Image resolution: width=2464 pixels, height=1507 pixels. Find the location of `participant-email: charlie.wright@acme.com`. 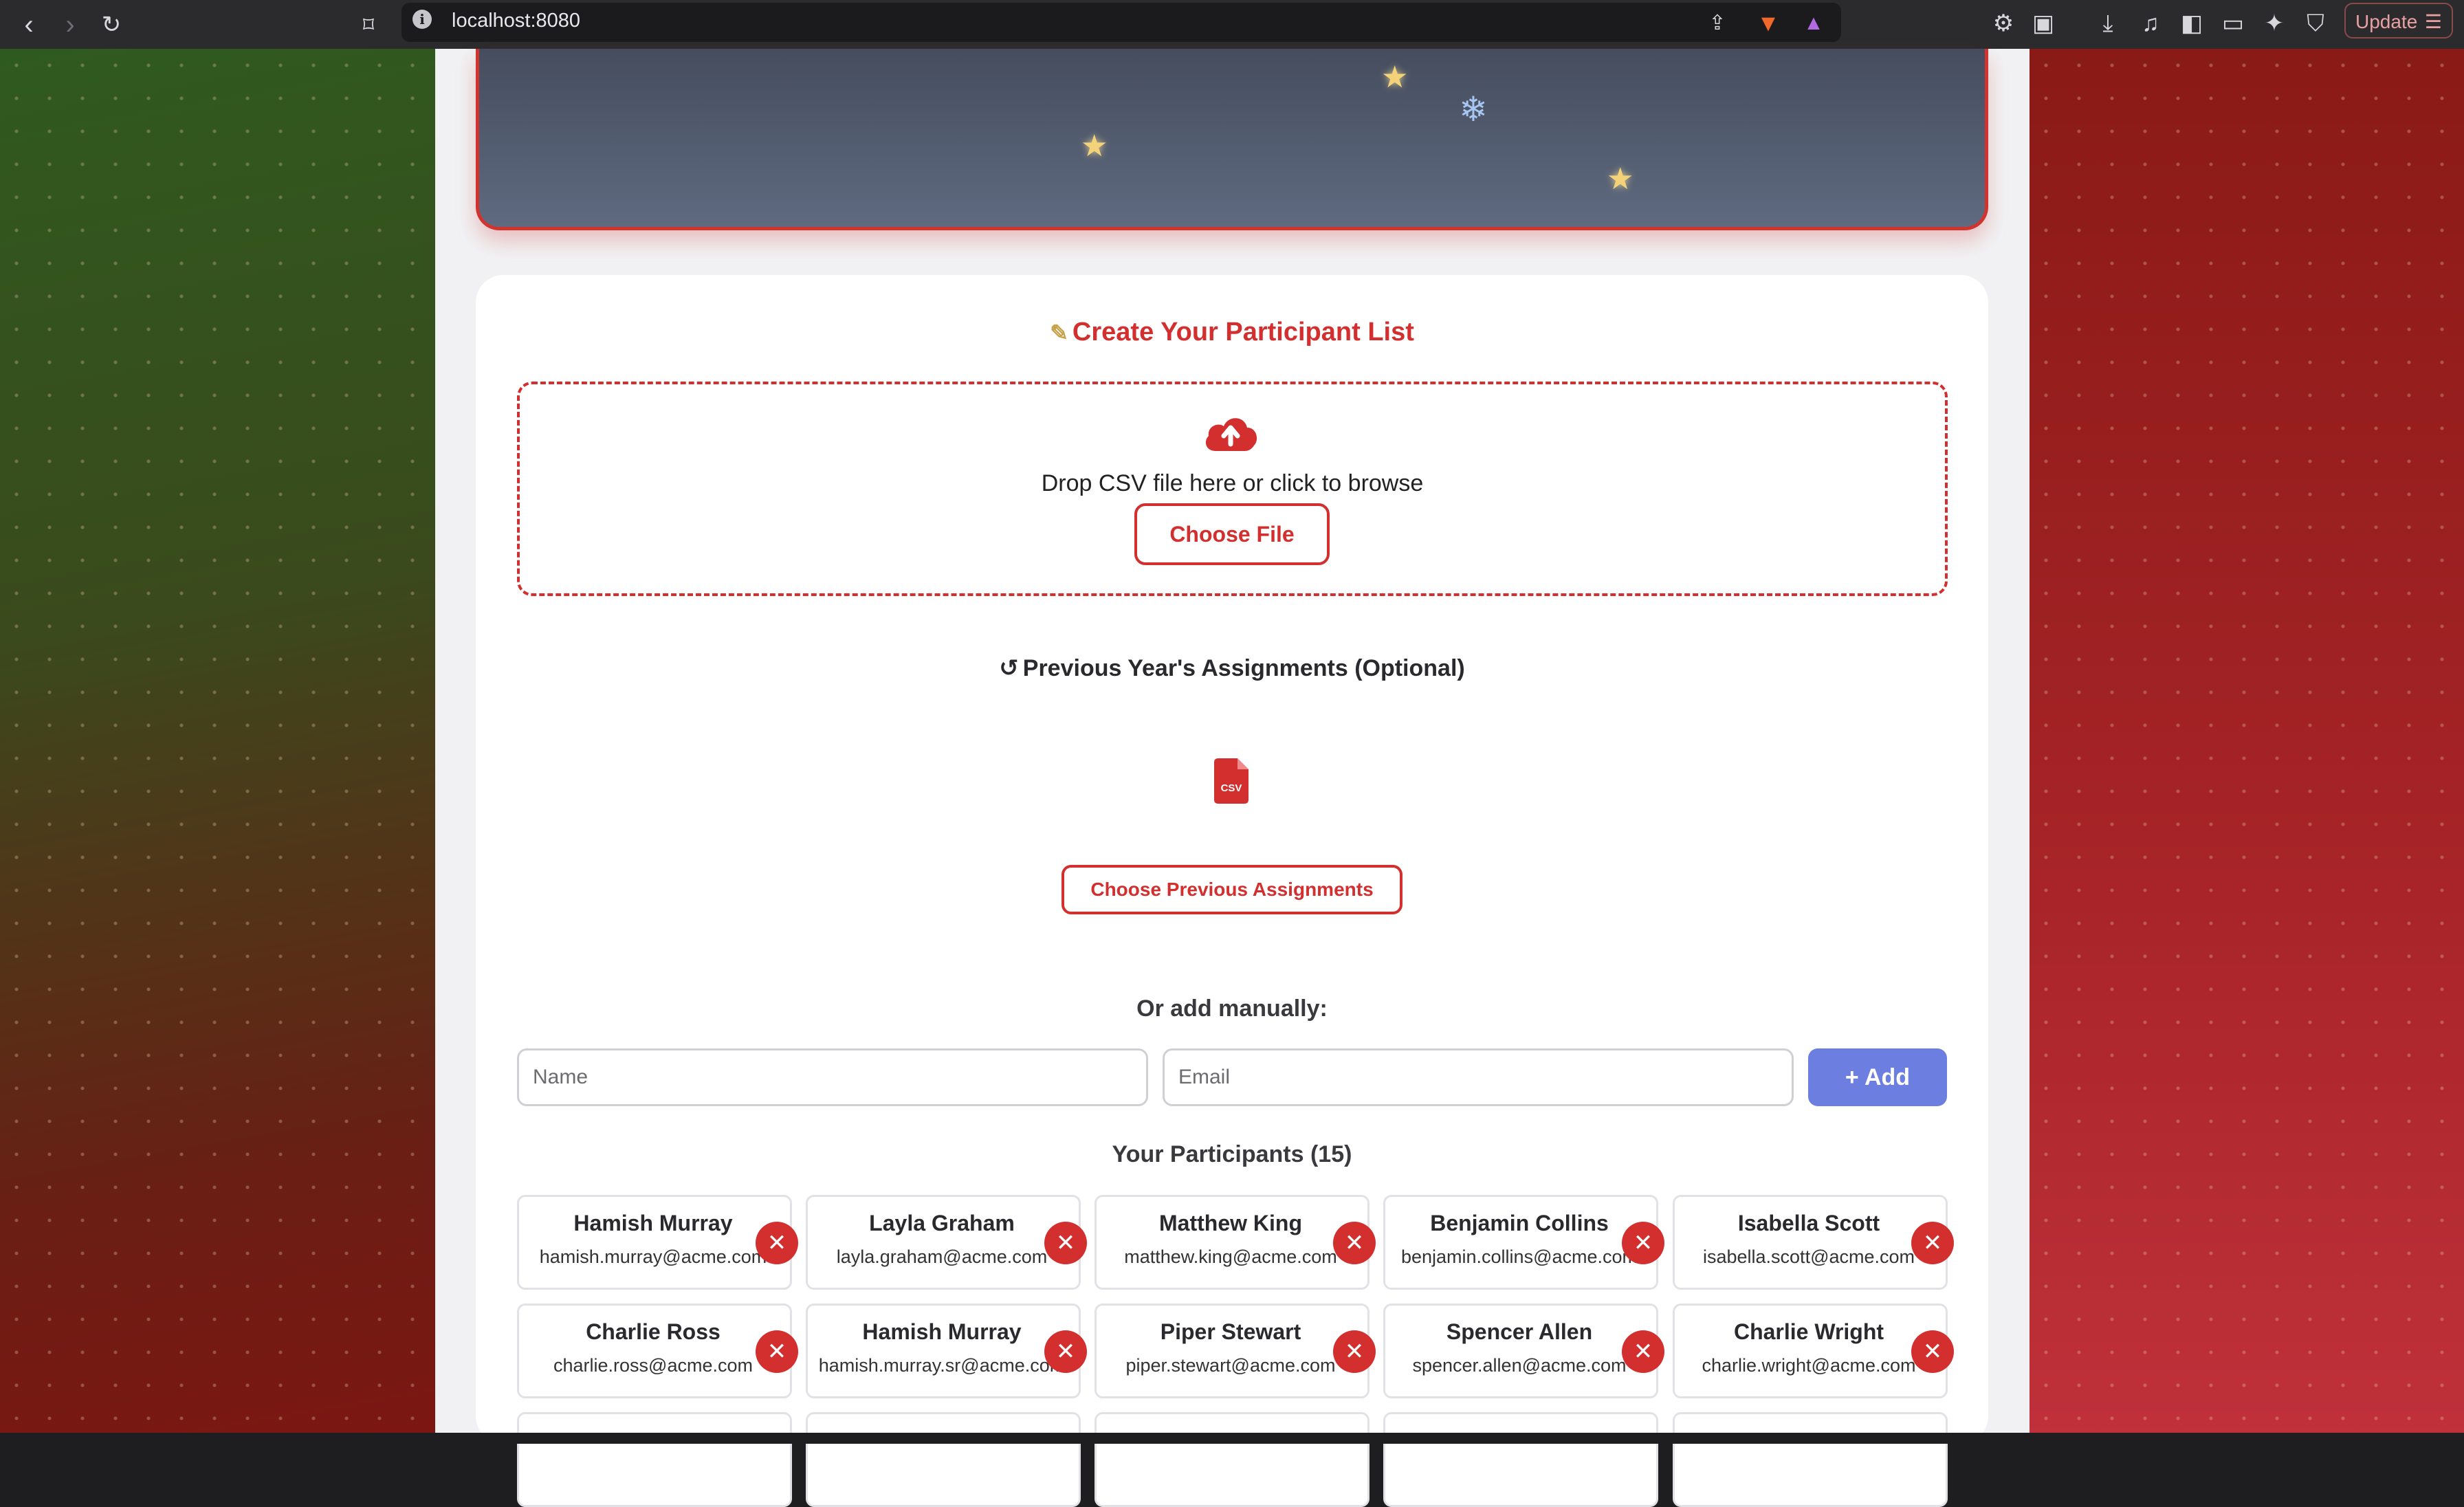

participant-email: charlie.wright@acme.com is located at coordinates (1809, 1365).